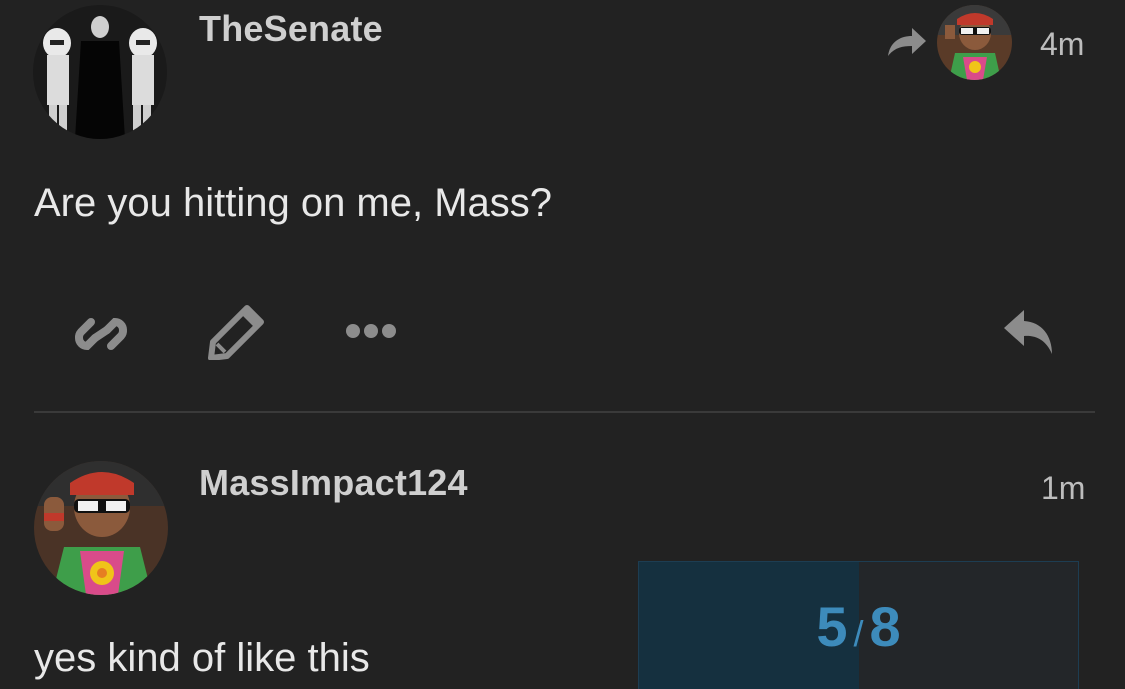 Image resolution: width=1125 pixels, height=689 pixels. What do you see at coordinates (1063, 488) in the screenshot?
I see `post-2-timestamp: 1m` at bounding box center [1063, 488].